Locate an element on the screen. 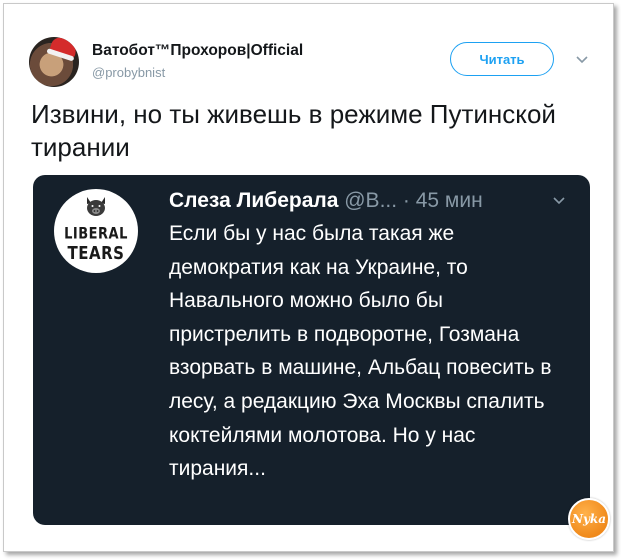 This screenshot has height=560, width=621. embedded-chevron-down-icon is located at coordinates (559, 201).